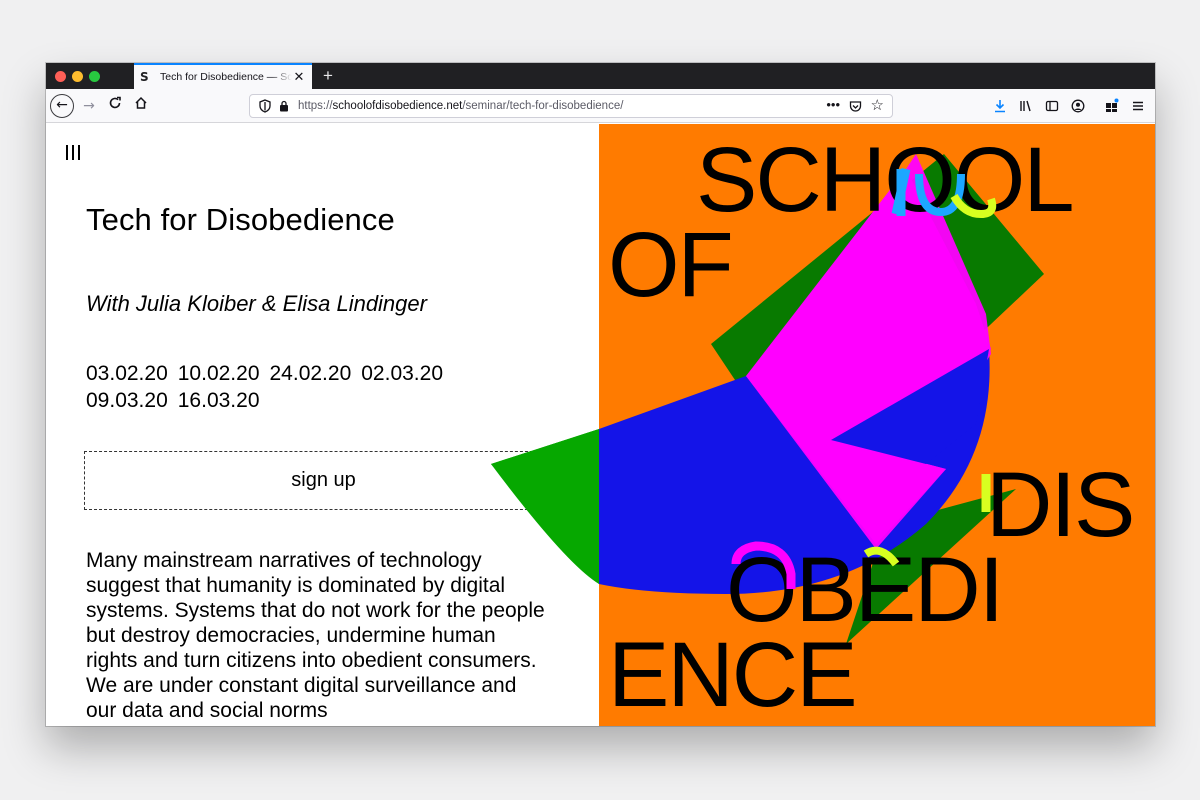 This screenshot has width=1200, height=800. I want to click on date-item: 16.03.20, so click(218, 400).